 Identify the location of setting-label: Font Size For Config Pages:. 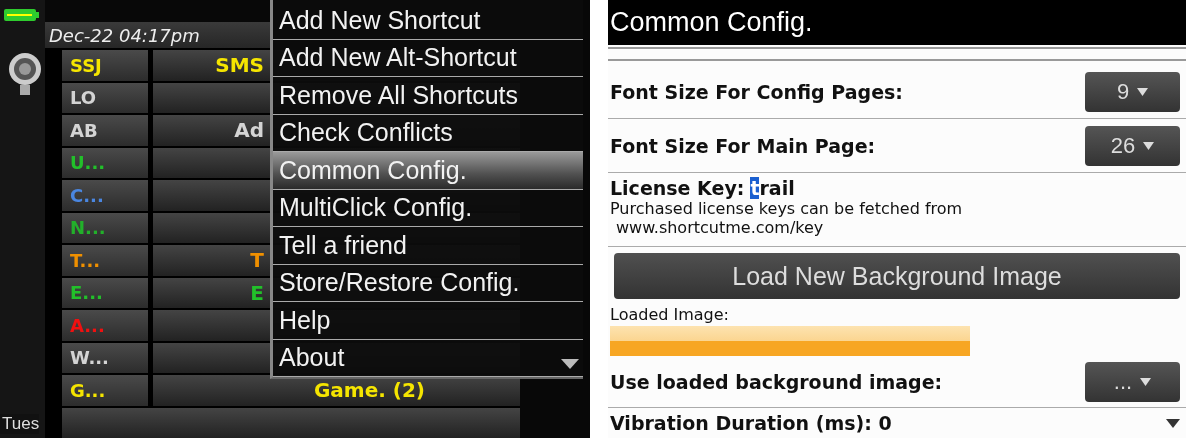
(756, 91).